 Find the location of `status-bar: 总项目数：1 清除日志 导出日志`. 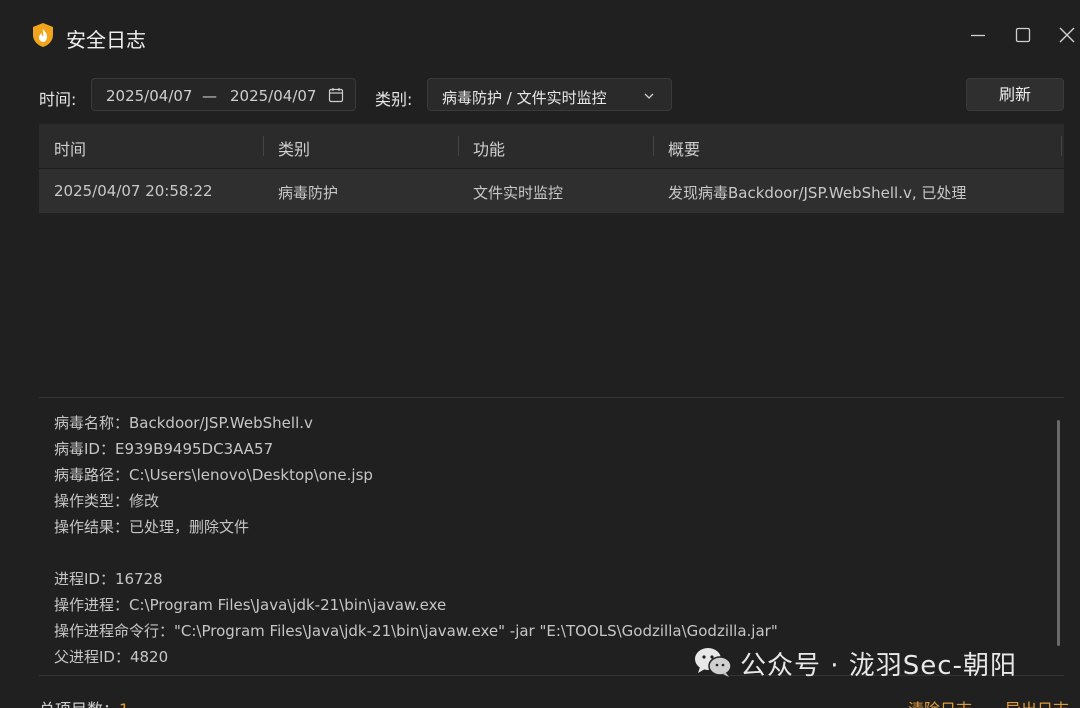

status-bar: 总项目数：1 清除日志 导出日志 is located at coordinates (540, 700).